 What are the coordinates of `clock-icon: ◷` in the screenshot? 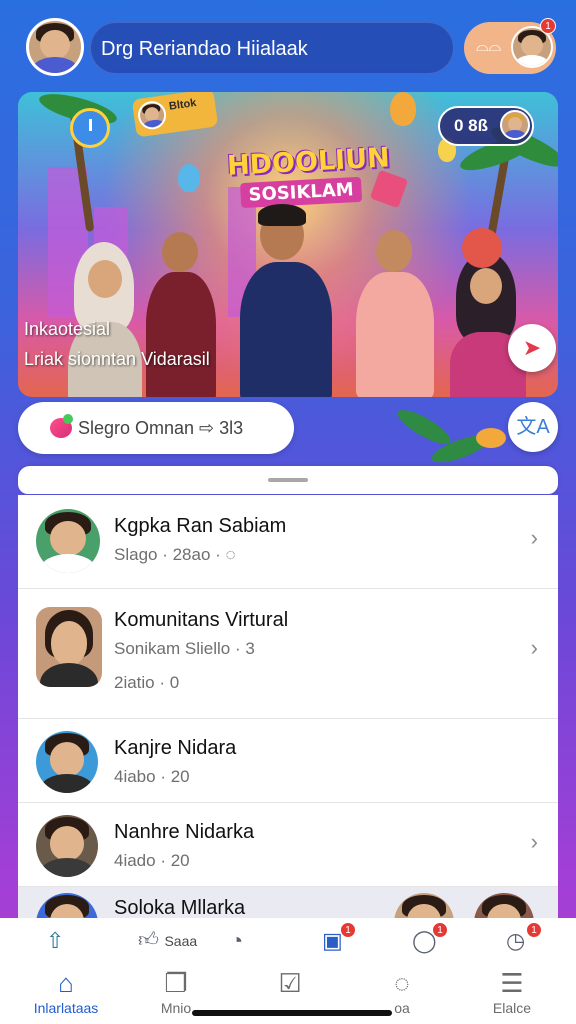 It's located at (515, 941).